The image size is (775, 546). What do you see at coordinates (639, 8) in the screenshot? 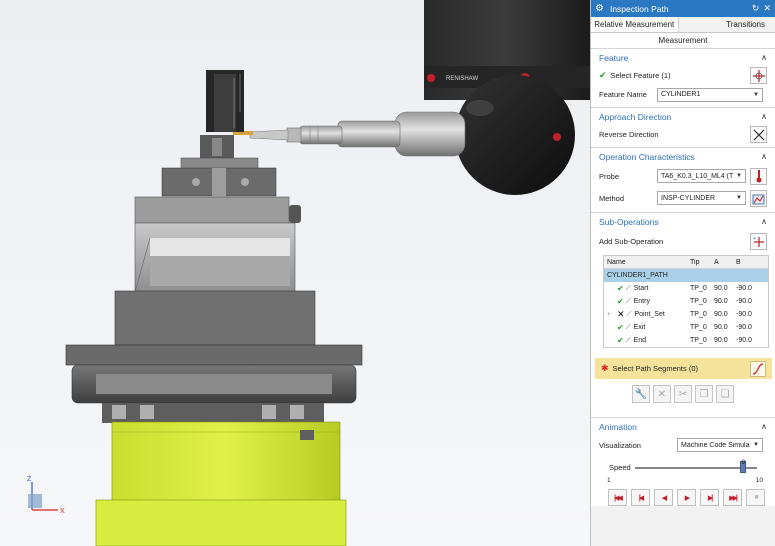
I see `panel-title: Inspection Path` at bounding box center [639, 8].